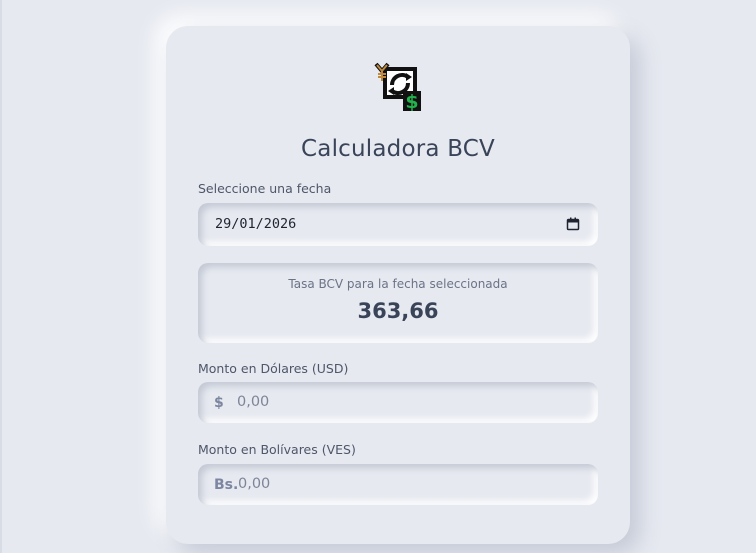 The image size is (756, 553). Describe the element at coordinates (398, 311) in the screenshot. I see `rate-value: 363,66` at that location.